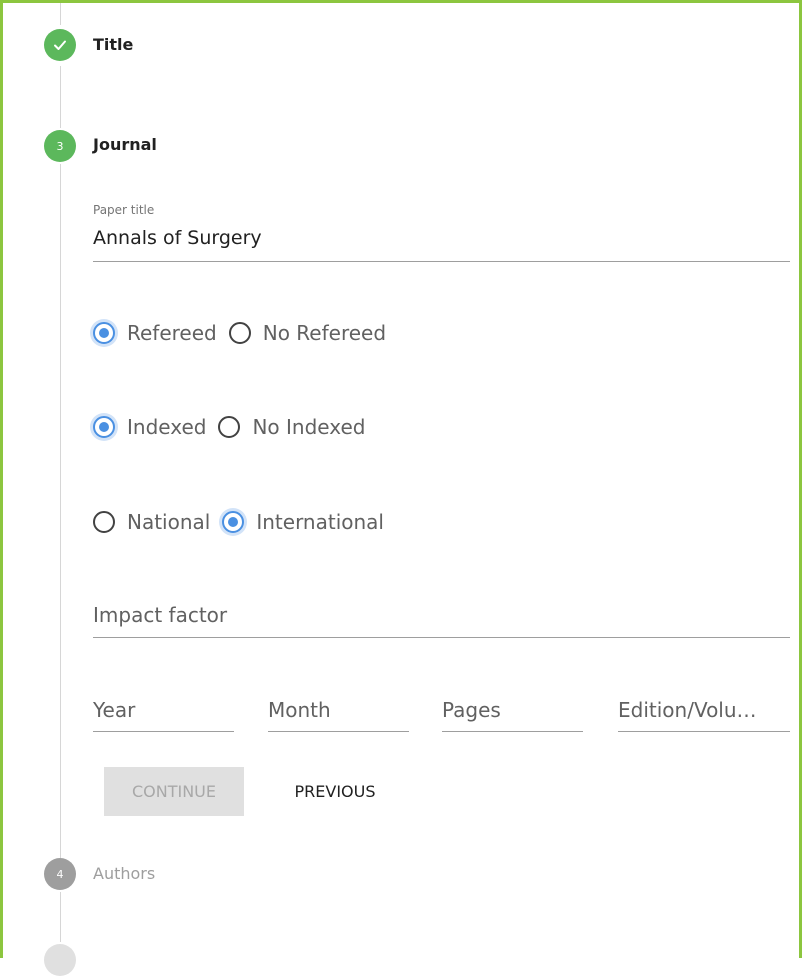  I want to click on scope-radio-group: National International, so click(244, 522).